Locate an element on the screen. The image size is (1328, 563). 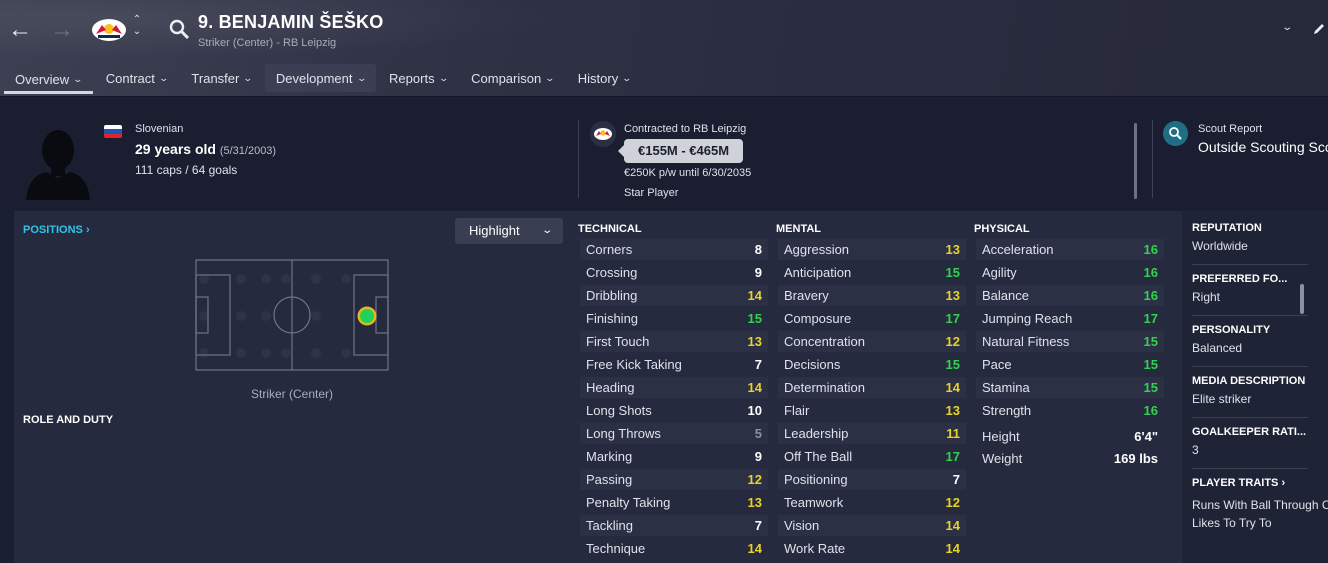
attribute-row: Bravery 13 is located at coordinates (872, 295).